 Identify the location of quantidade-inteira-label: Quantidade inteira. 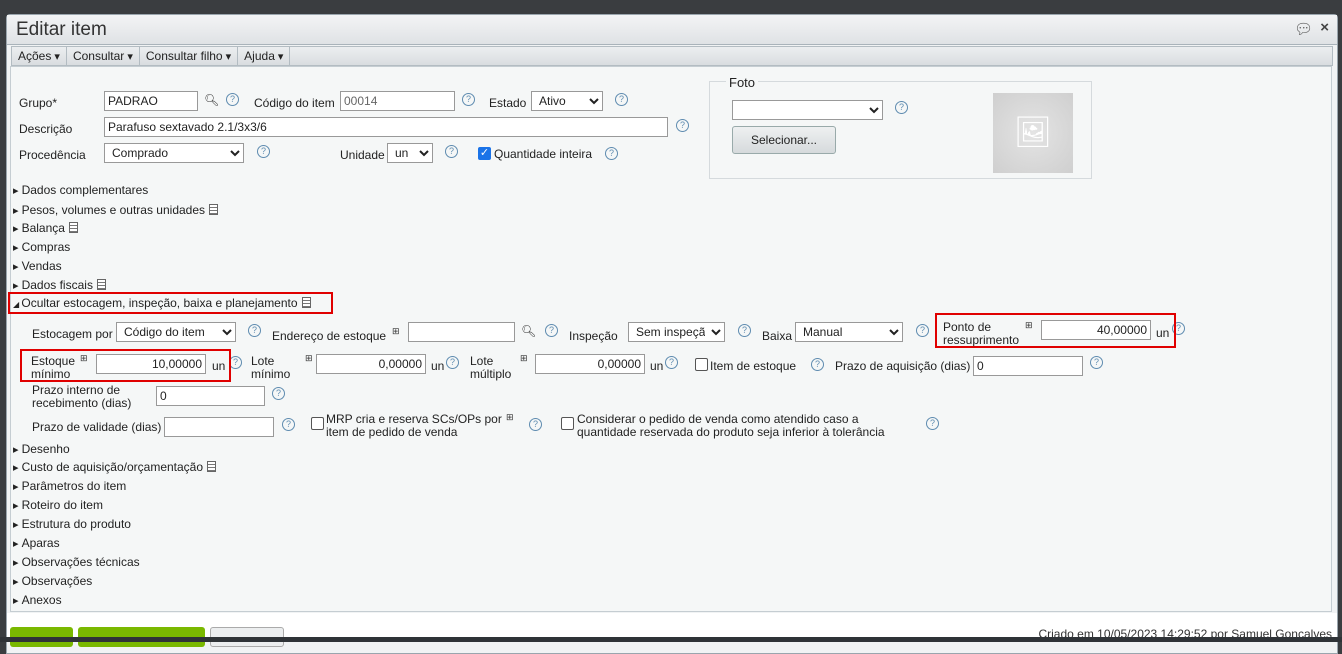
(543, 154).